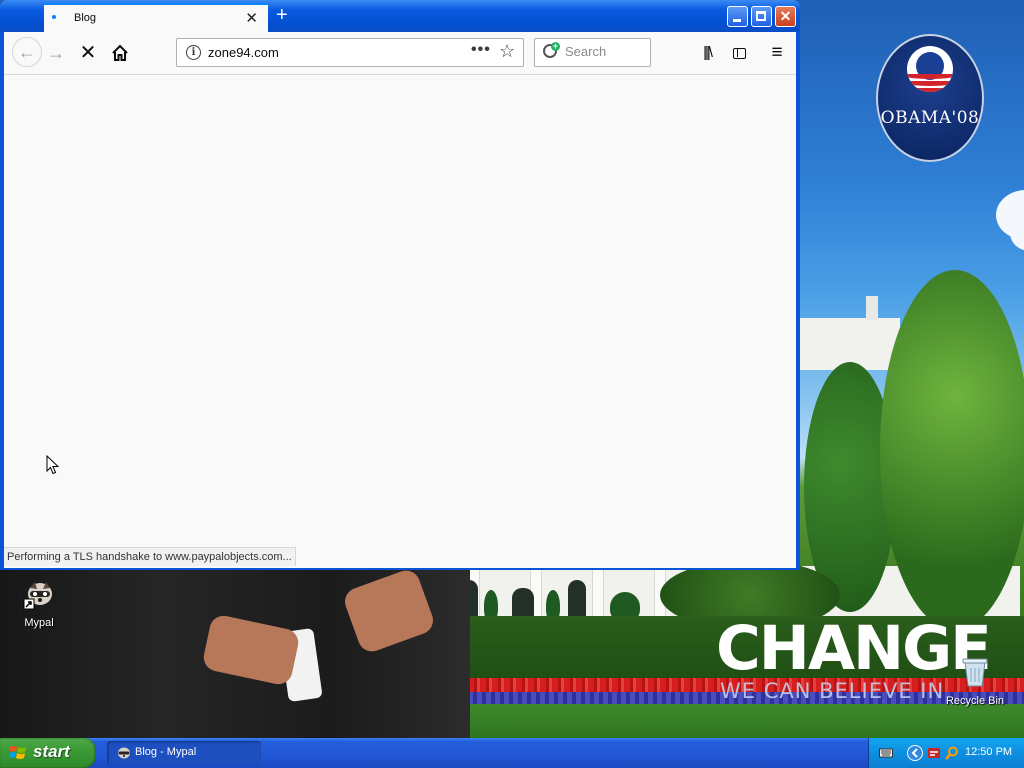 The image size is (1024, 768). I want to click on clock: 12:50 PM, so click(989, 752).